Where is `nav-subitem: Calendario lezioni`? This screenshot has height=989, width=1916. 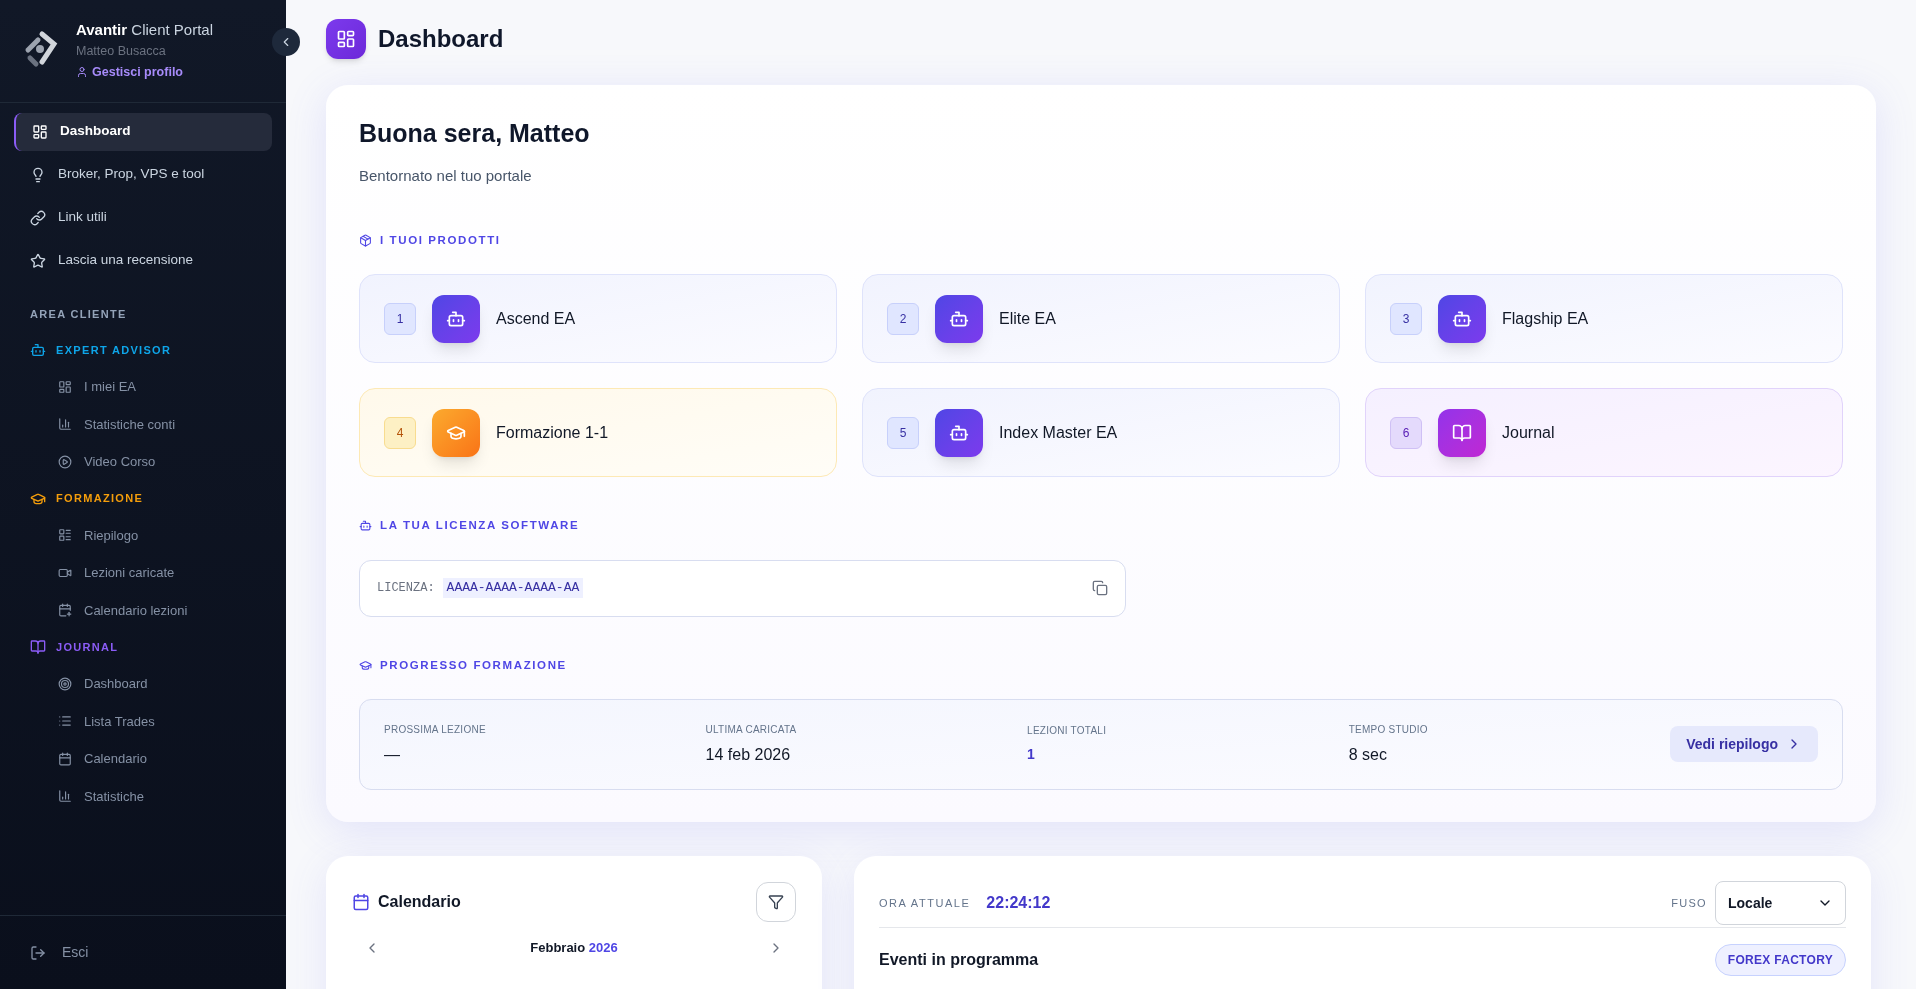
nav-subitem: Calendario lezioni is located at coordinates (143, 610).